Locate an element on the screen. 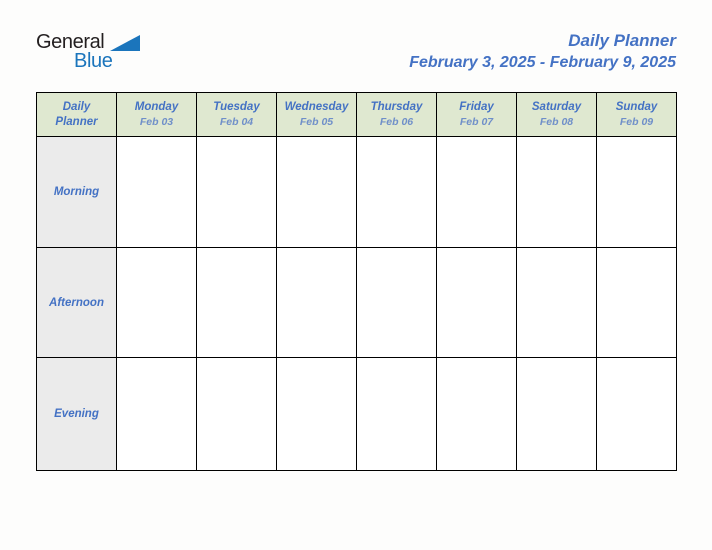  slot-morning-sunday is located at coordinates (636, 192).